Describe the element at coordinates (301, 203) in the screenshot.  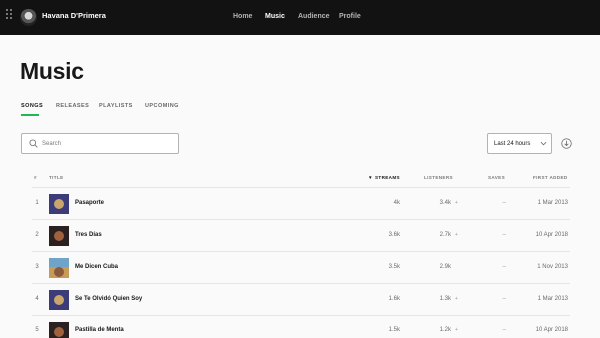
I see `table-row: 1 Pasaporte 4k 3.4k + – 1 Mar 2013` at that location.